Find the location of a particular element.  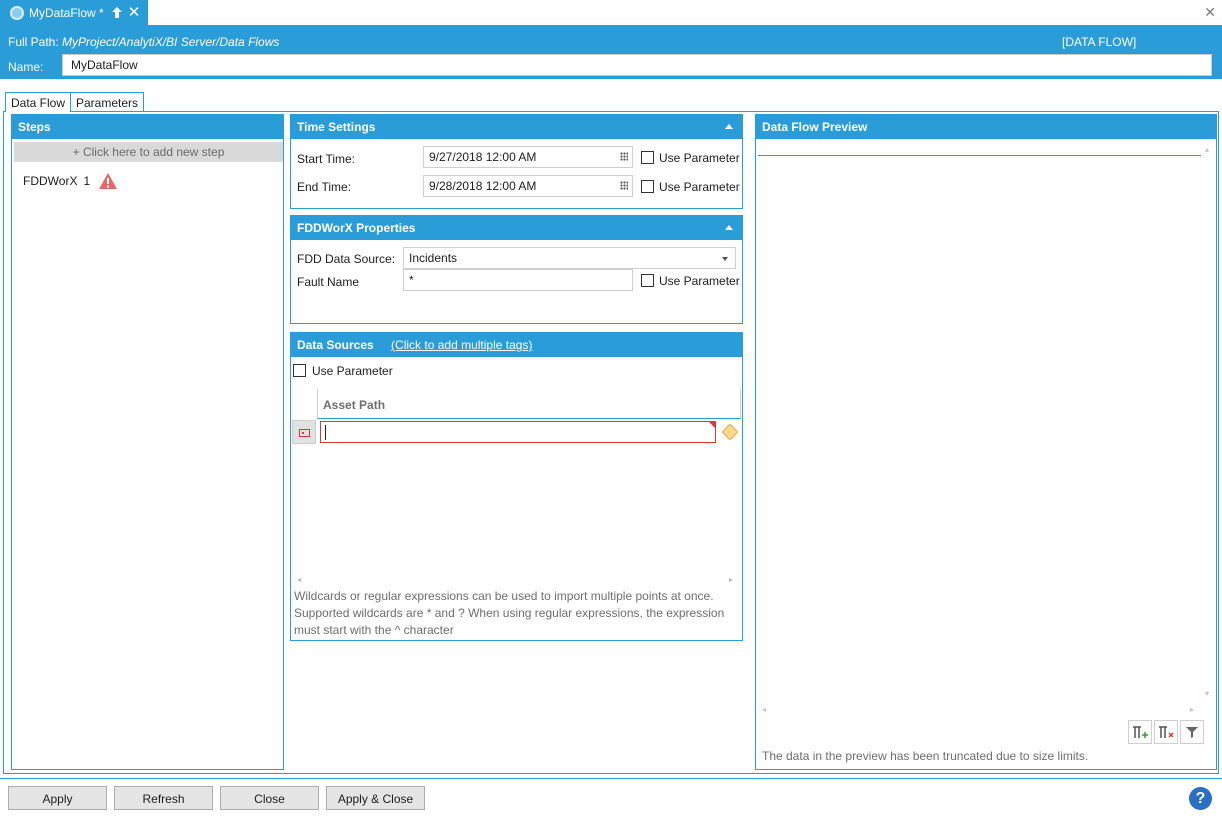

fault-name-input: * is located at coordinates (518, 280).